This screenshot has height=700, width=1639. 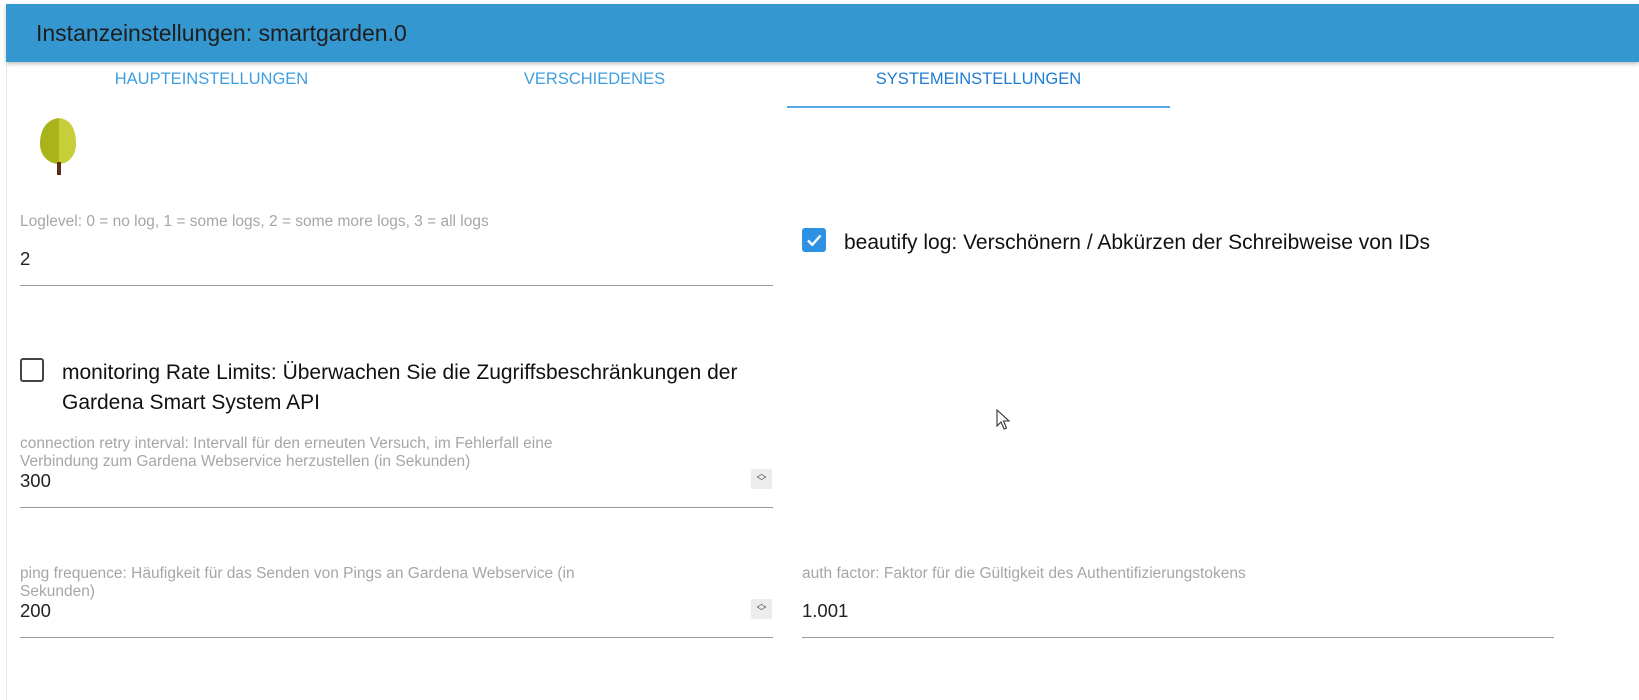 What do you see at coordinates (978, 86) in the screenshot?
I see `tab-systemeinstellungen: SYSTEMEINSTELLUNGEN` at bounding box center [978, 86].